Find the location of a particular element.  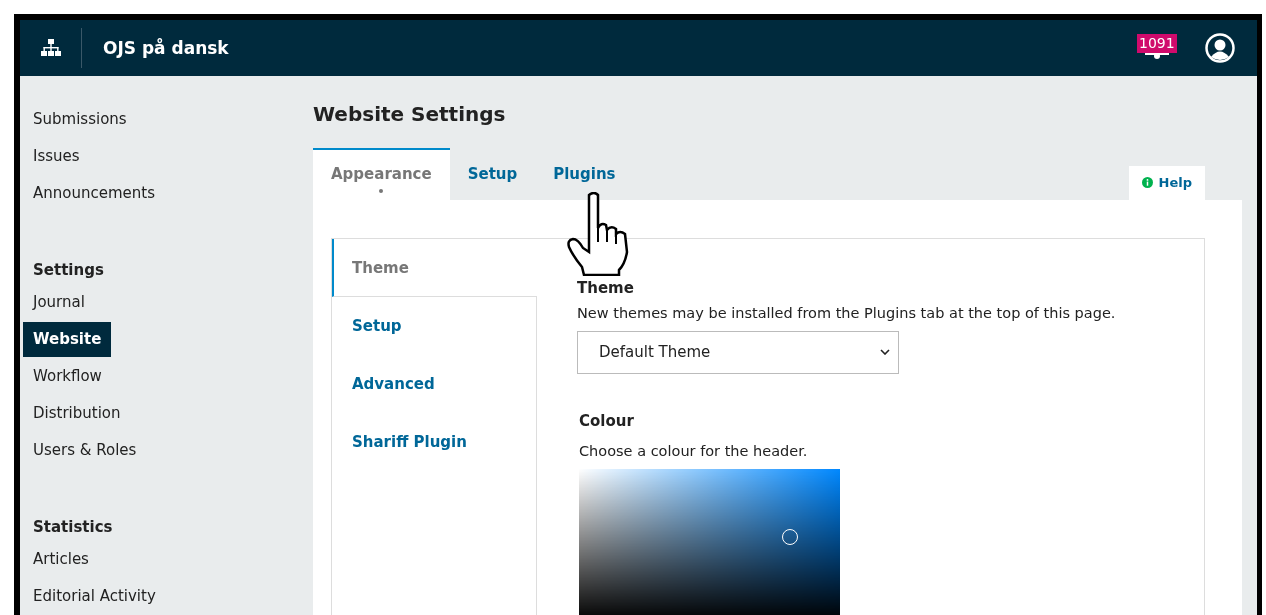

sidebar-item: Issues is located at coordinates (56, 156).